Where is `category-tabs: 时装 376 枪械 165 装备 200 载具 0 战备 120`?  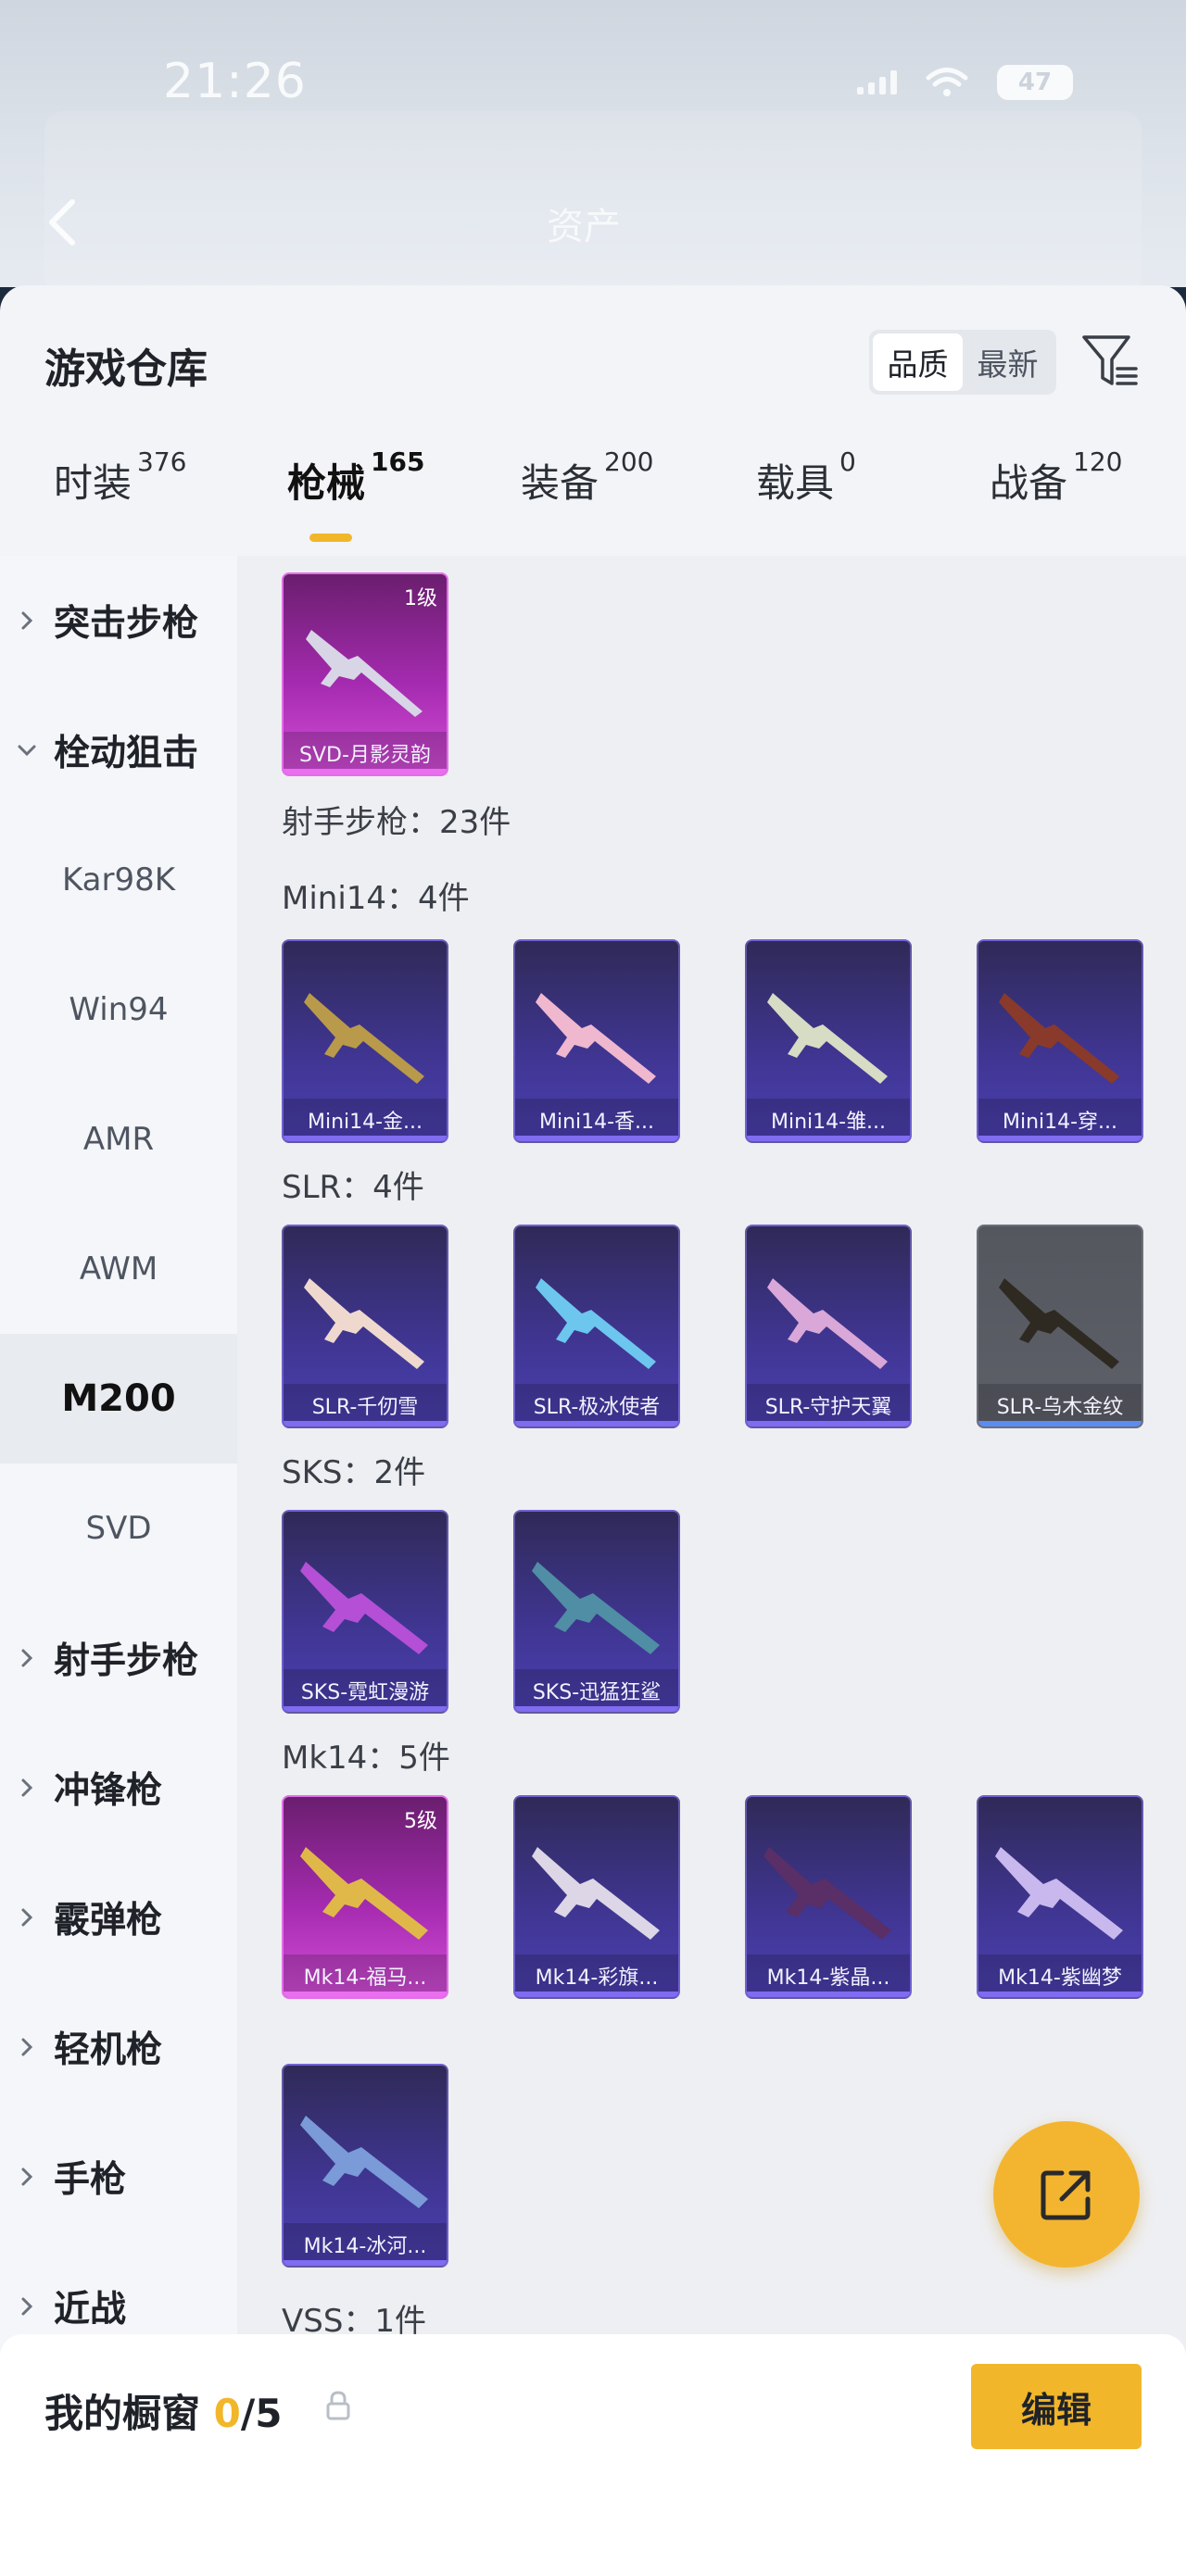 category-tabs: 时装 376 枪械 165 装备 200 载具 0 战备 120 is located at coordinates (593, 500).